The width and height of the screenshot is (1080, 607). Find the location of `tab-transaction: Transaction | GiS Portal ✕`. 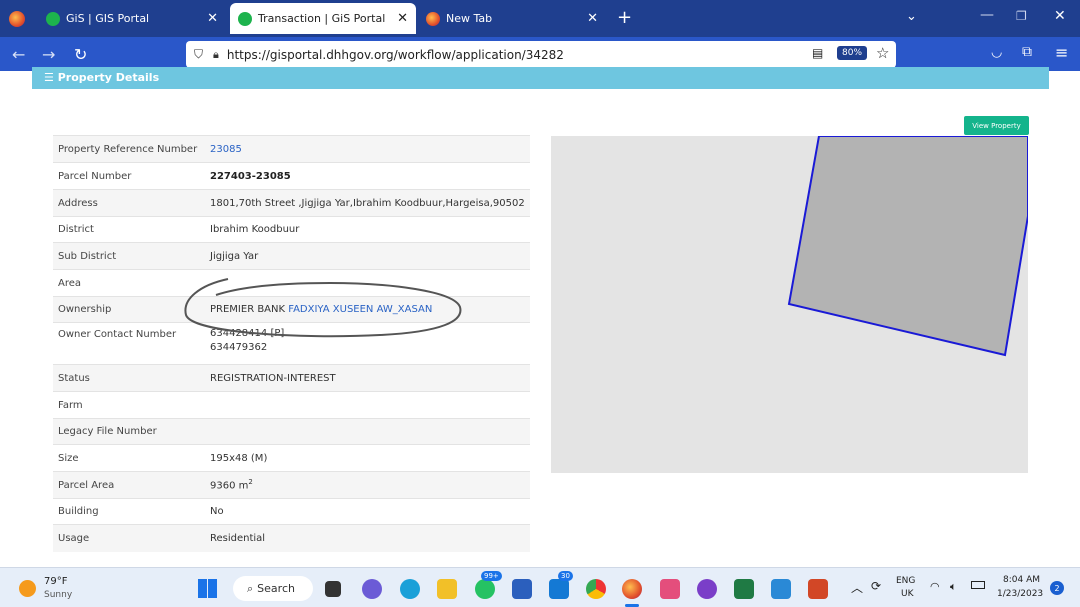

tab-transaction: Transaction | GiS Portal ✕ is located at coordinates (323, 18).